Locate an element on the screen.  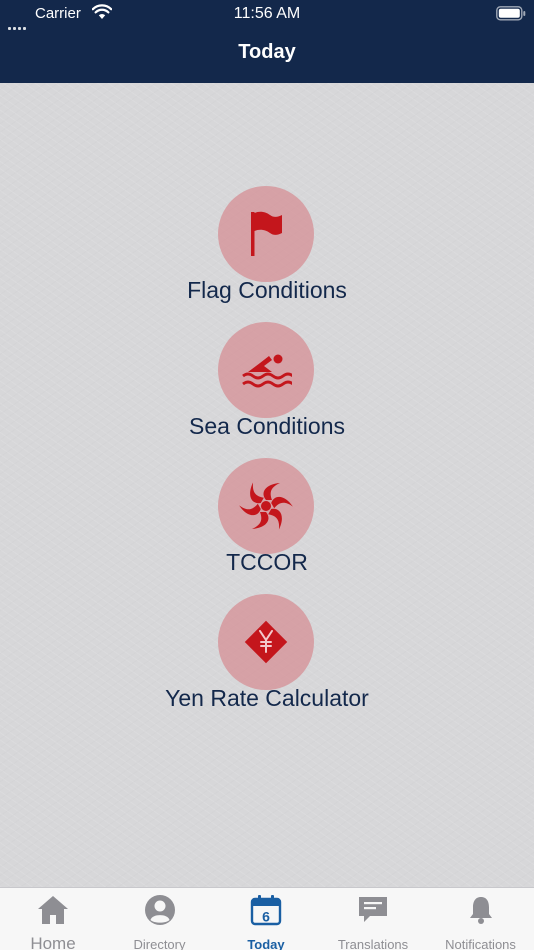
tab-label: Translations is located at coordinates (373, 943).